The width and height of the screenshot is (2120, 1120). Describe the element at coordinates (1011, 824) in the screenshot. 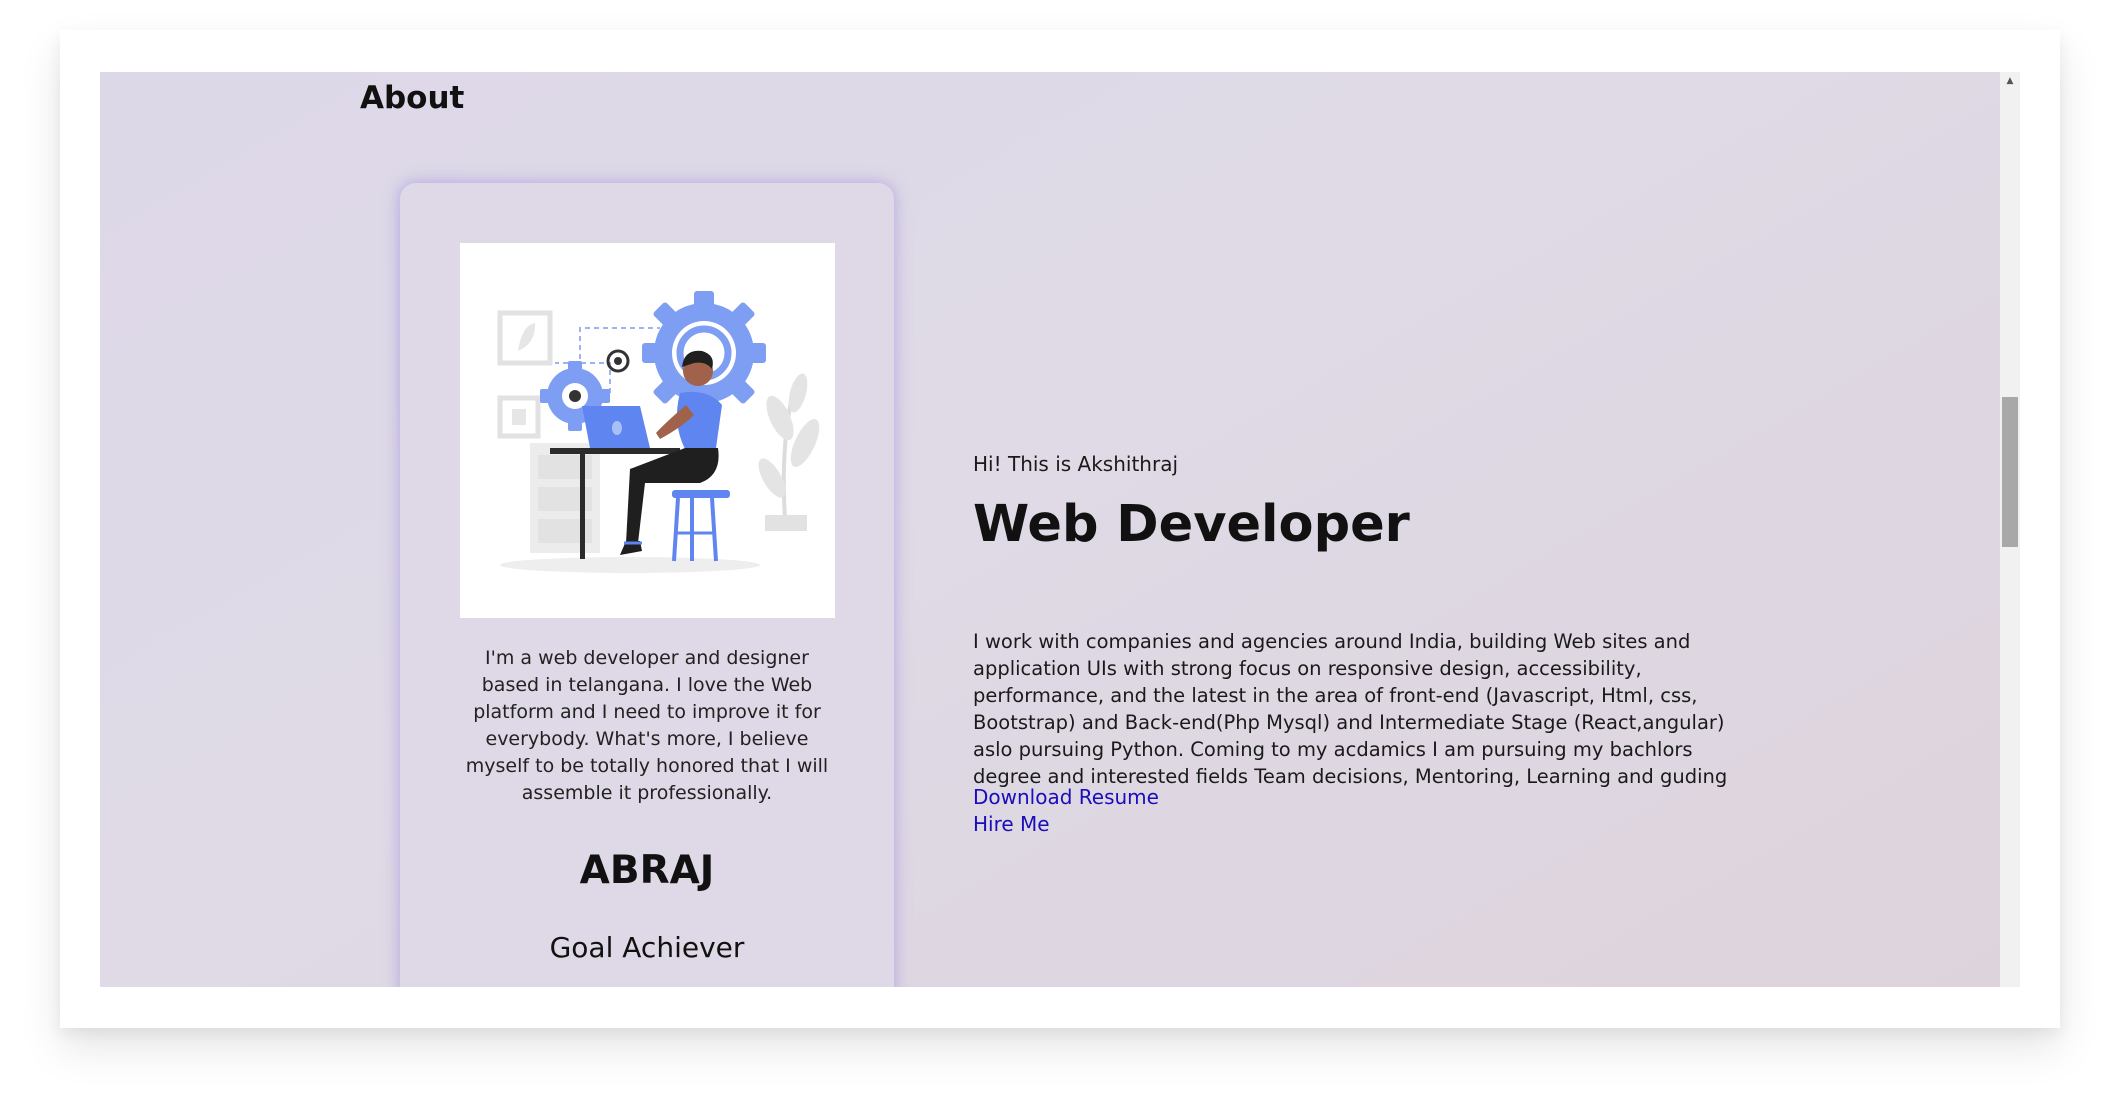

I see `hire-me-link: Hire Me` at that location.